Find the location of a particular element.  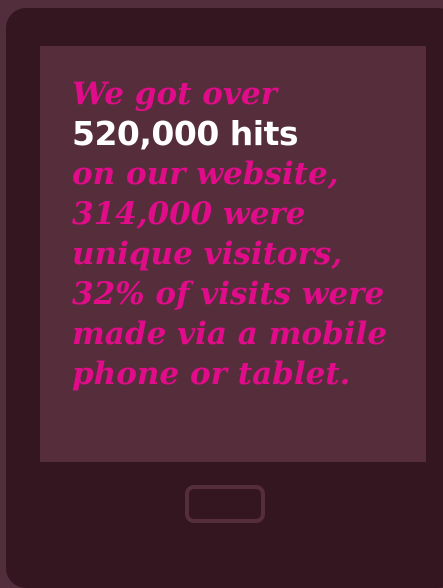

message-line-3: on our website, is located at coordinates (205, 174).